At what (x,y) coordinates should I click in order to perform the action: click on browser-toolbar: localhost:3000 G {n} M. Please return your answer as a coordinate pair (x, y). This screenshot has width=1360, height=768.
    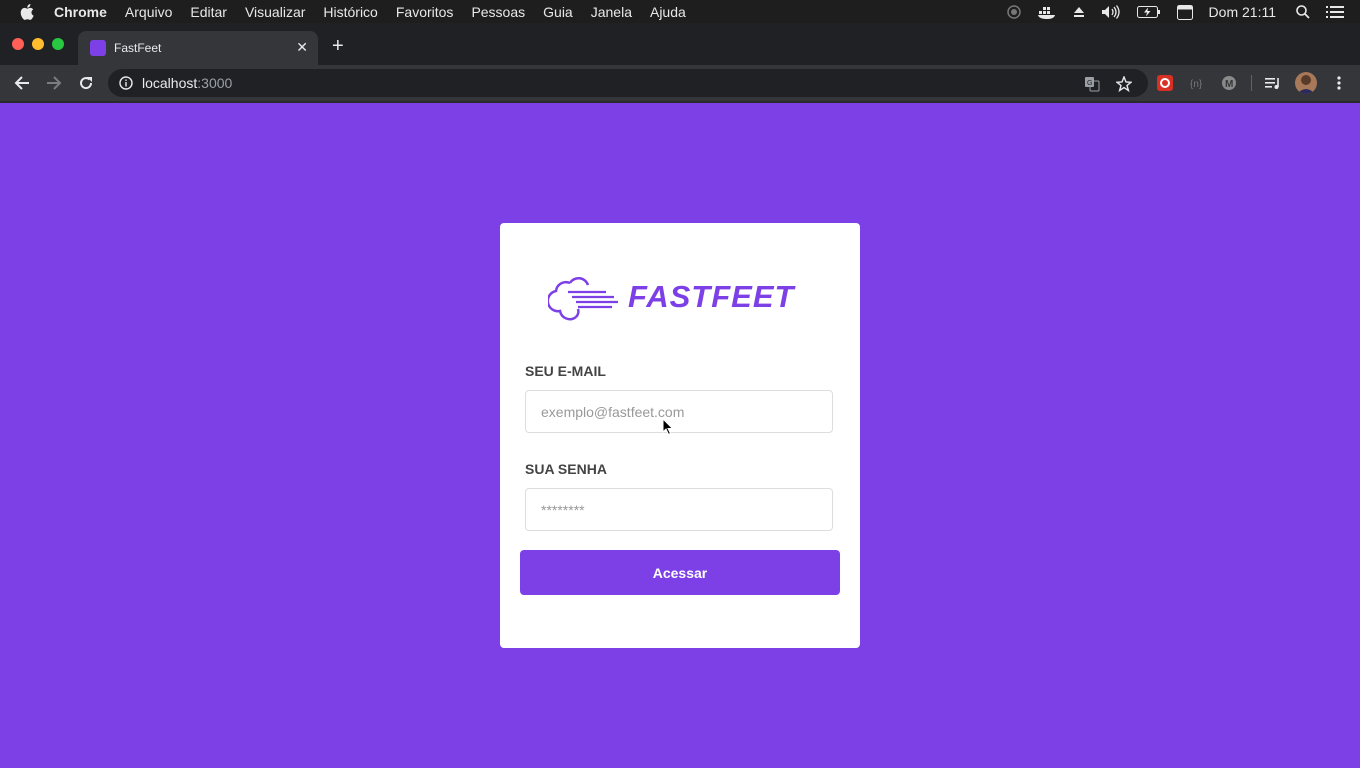
    Looking at the image, I should click on (680, 83).